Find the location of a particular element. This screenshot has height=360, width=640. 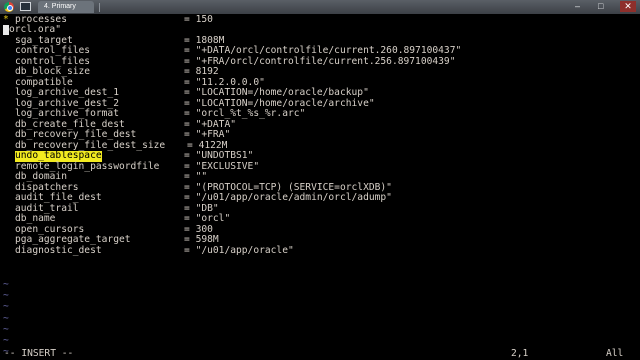

config-line: db_recovery_file_dest = "+FRA" is located at coordinates (320, 135).